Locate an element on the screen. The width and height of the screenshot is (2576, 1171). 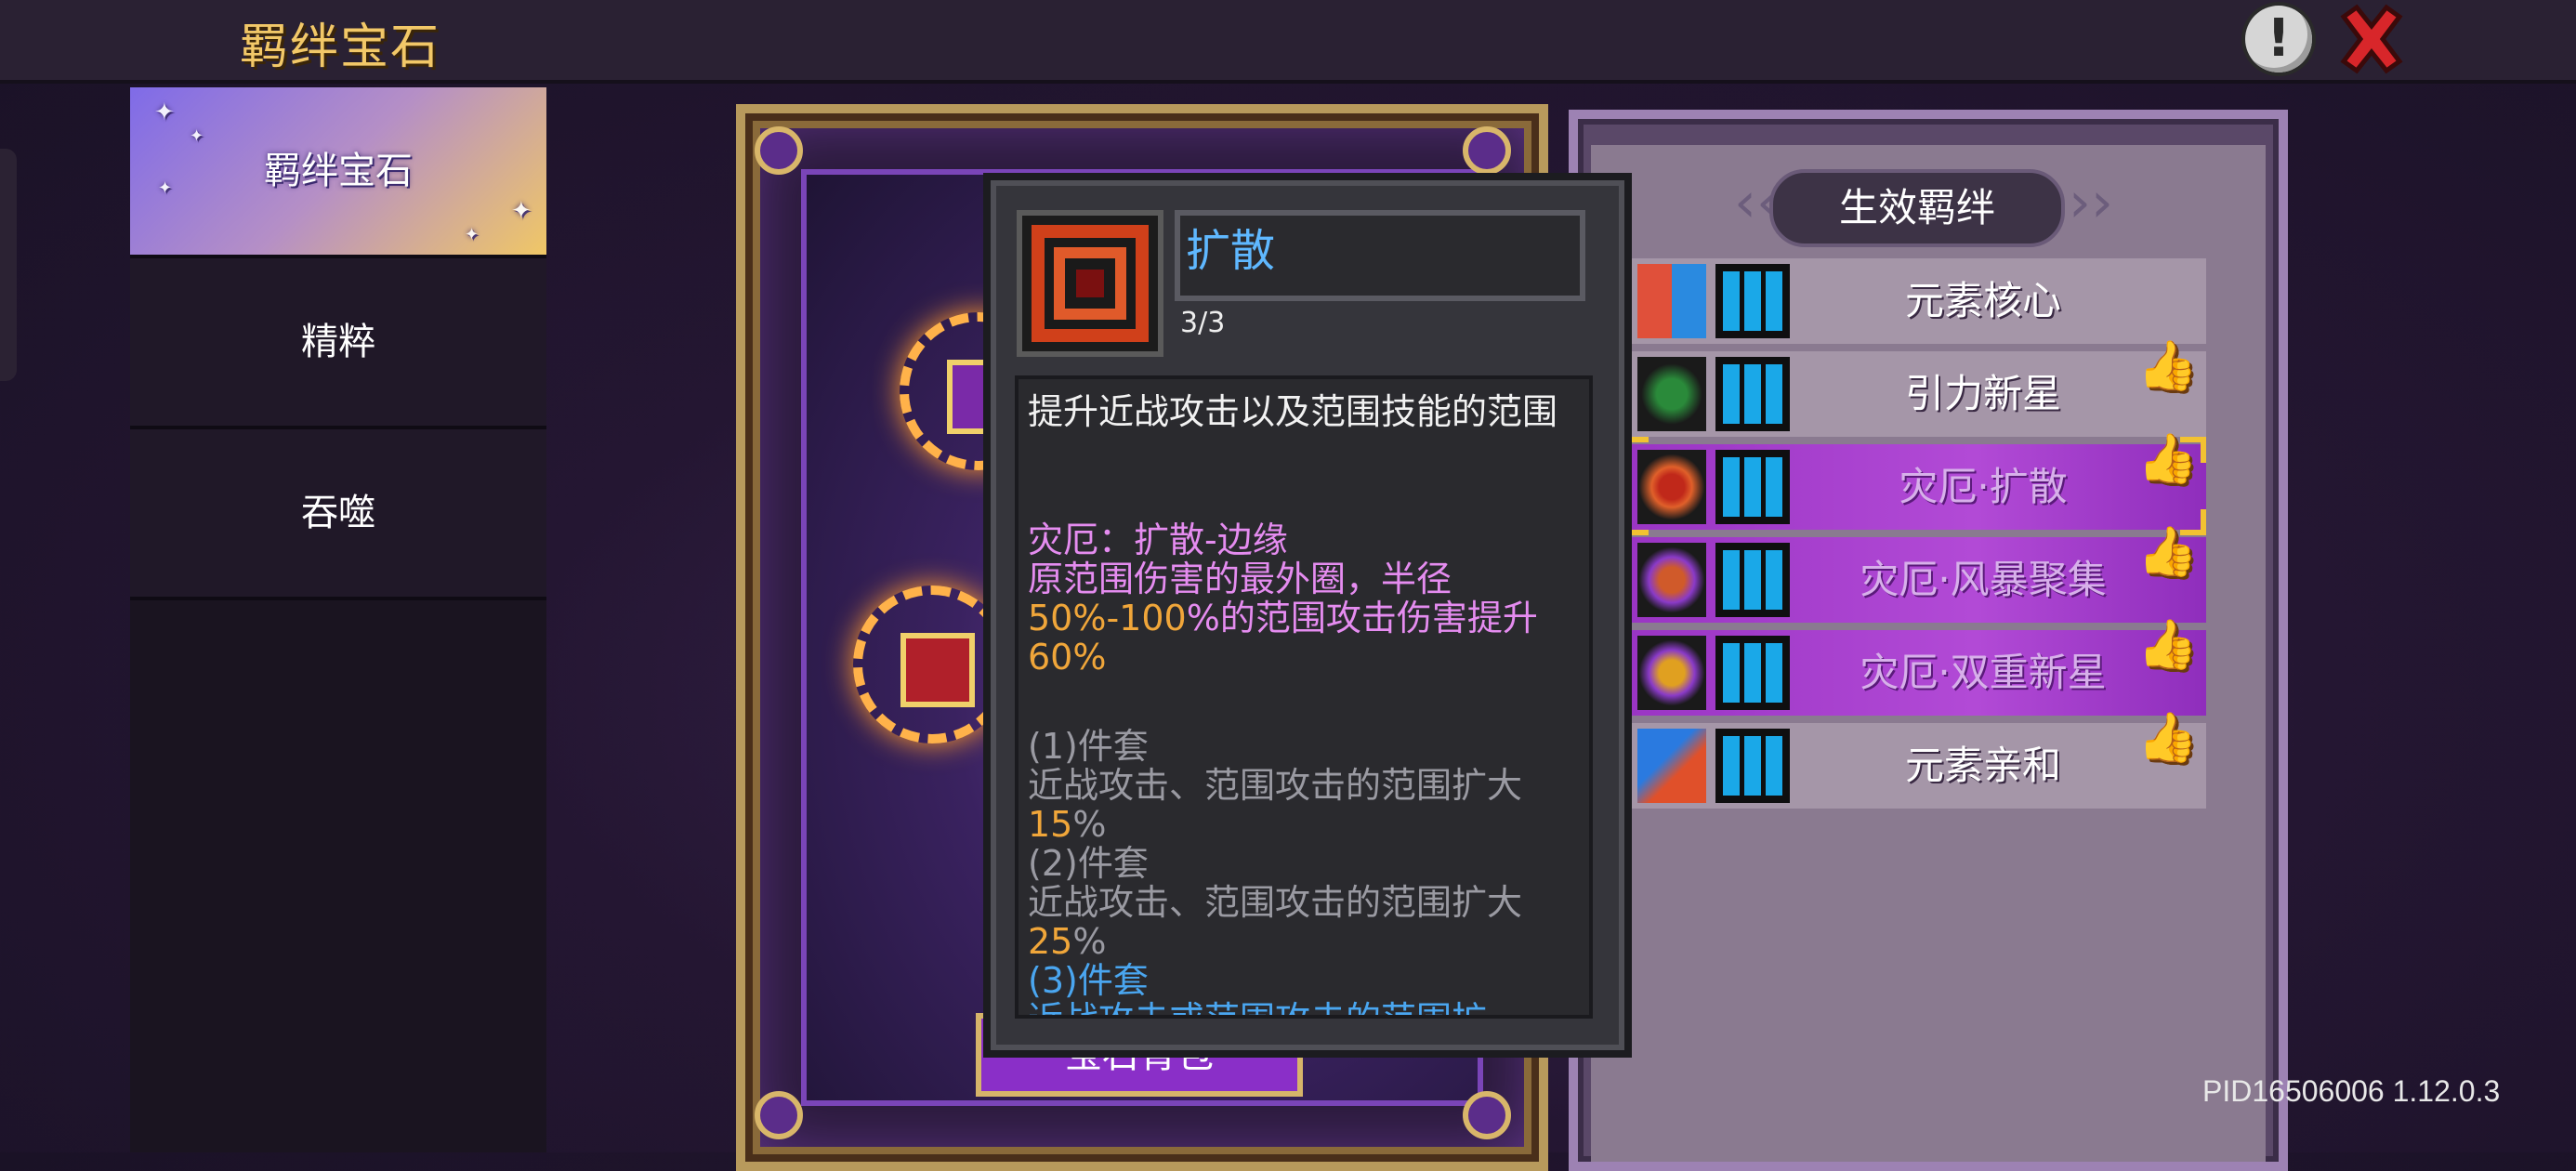
side-drawer-handle is located at coordinates (8, 265).